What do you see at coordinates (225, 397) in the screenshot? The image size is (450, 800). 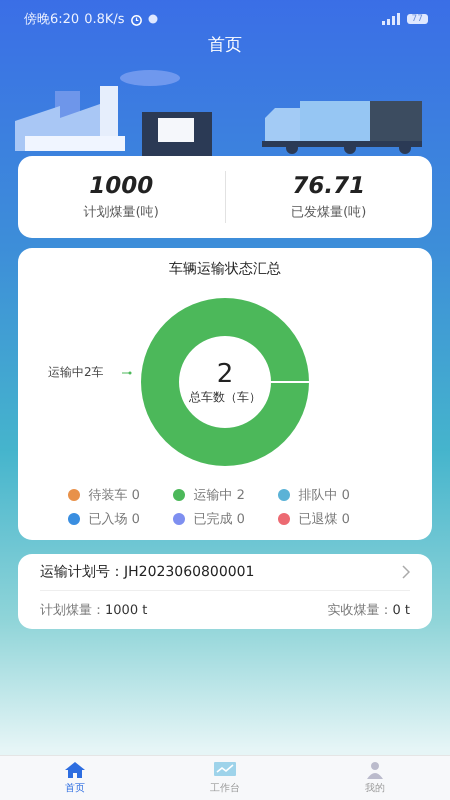 I see `total-label: 总车数（车）` at bounding box center [225, 397].